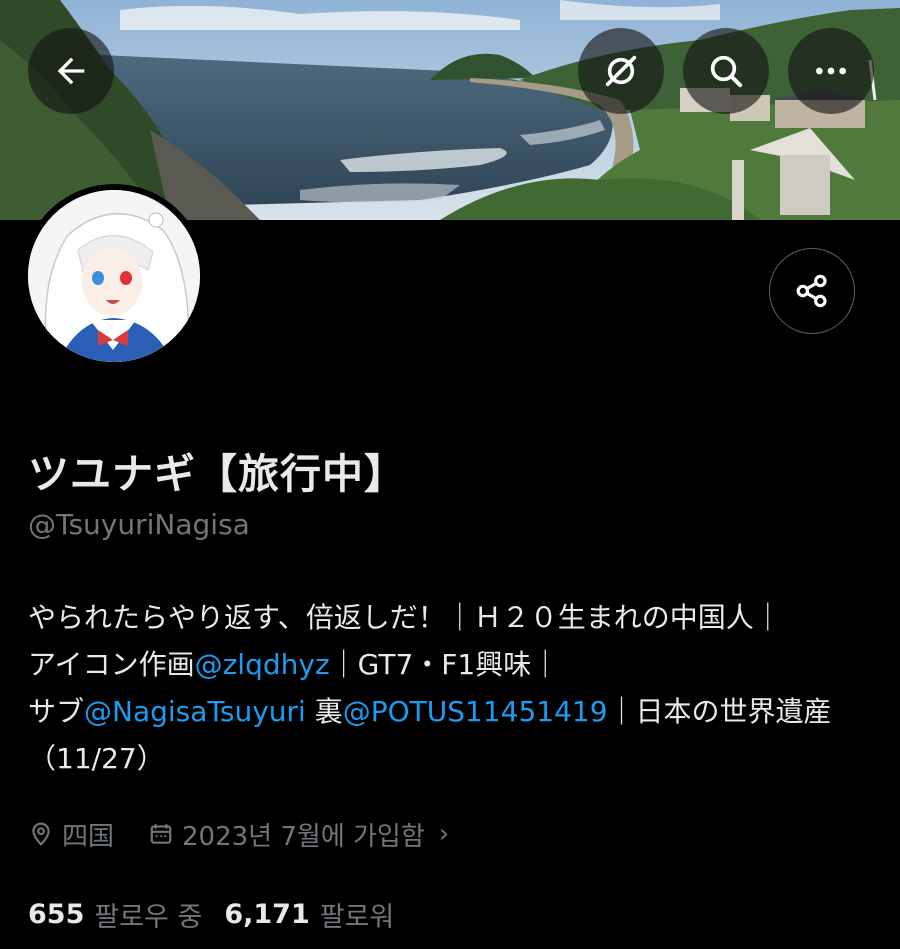  I want to click on calendar-icon, so click(161, 834).